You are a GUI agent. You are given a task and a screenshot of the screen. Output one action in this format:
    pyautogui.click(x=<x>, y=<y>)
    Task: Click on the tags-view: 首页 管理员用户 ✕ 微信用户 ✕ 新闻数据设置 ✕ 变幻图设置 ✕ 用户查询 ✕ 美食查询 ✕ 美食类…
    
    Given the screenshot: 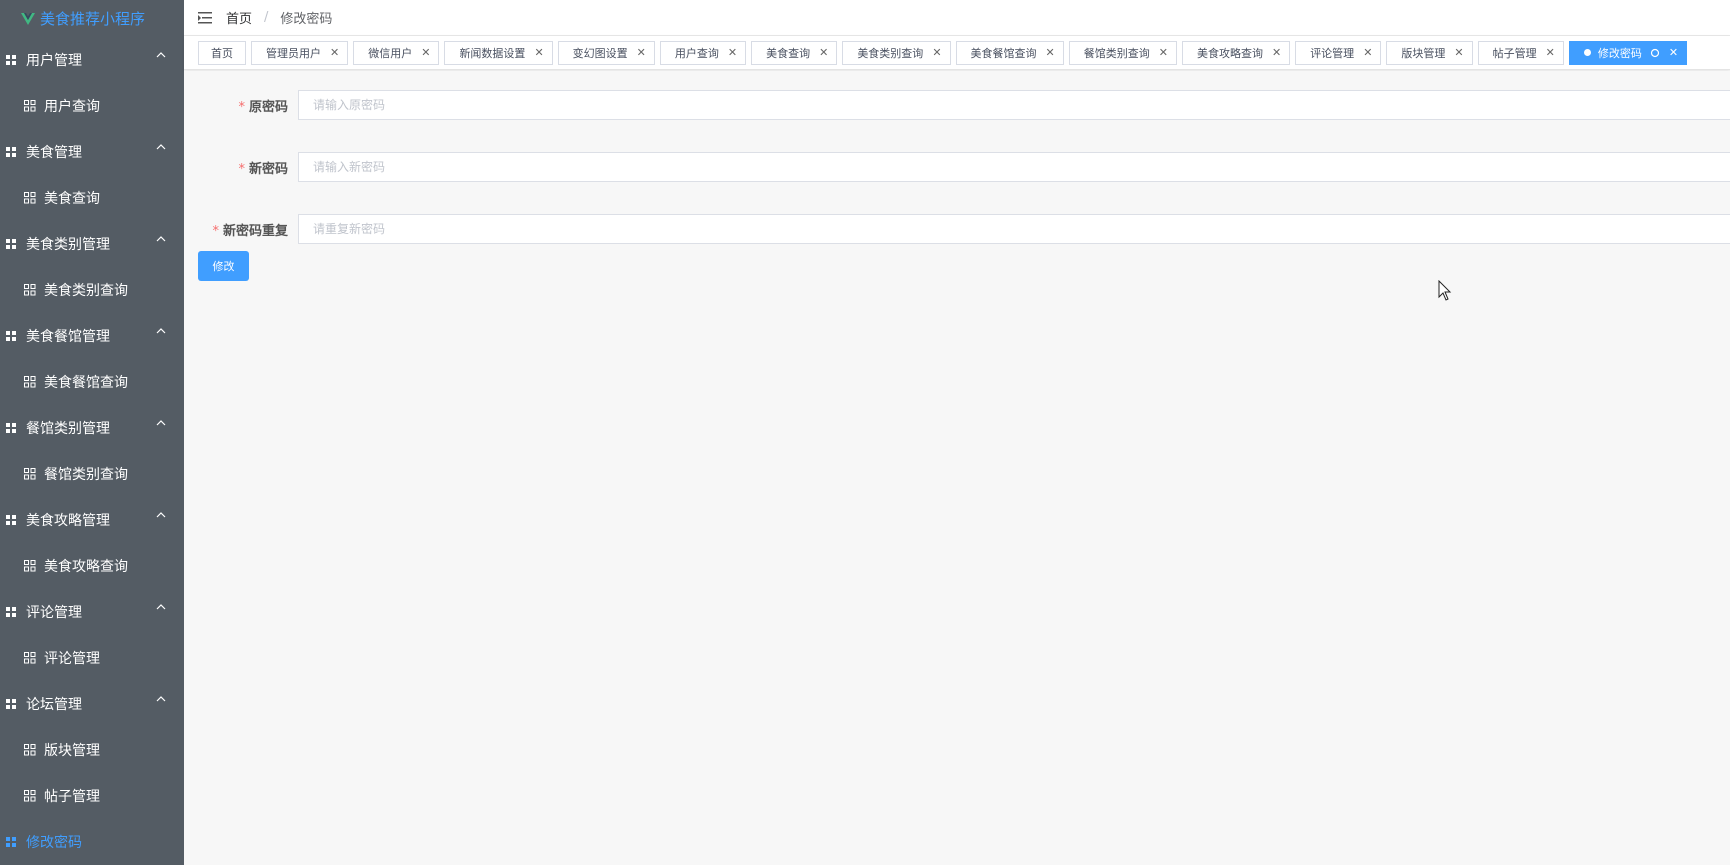 What is the action you would take?
    pyautogui.click(x=957, y=53)
    